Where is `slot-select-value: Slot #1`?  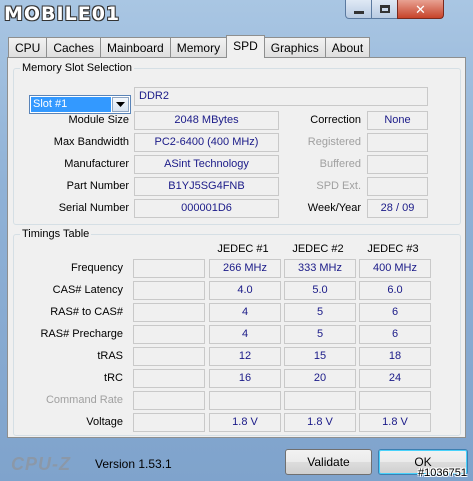
slot-select-value: Slot #1 is located at coordinates (71, 104).